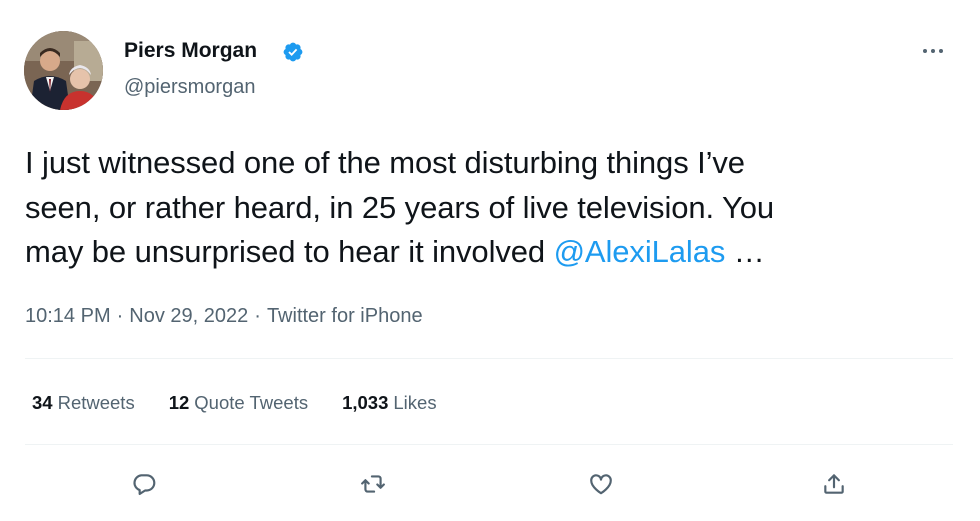  What do you see at coordinates (365, 402) in the screenshot?
I see `likes-count: 1,033` at bounding box center [365, 402].